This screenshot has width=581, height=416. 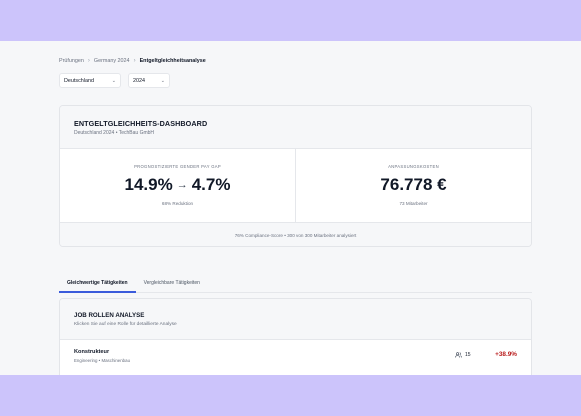 What do you see at coordinates (211, 184) in the screenshot?
I see `gap-to-value: 4.7%` at bounding box center [211, 184].